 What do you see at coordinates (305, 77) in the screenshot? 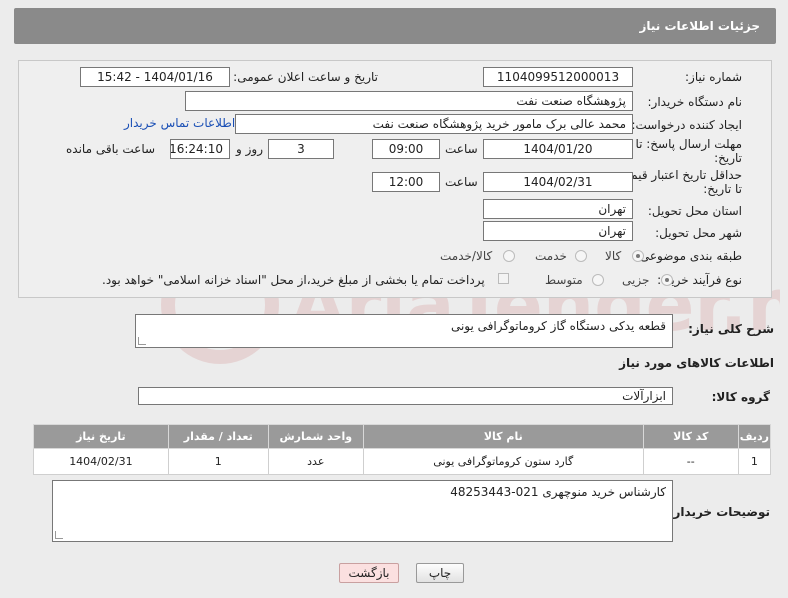
I see `announce-datetime-label: تاریخ و ساعت اعلان عمومی:` at bounding box center [305, 77].